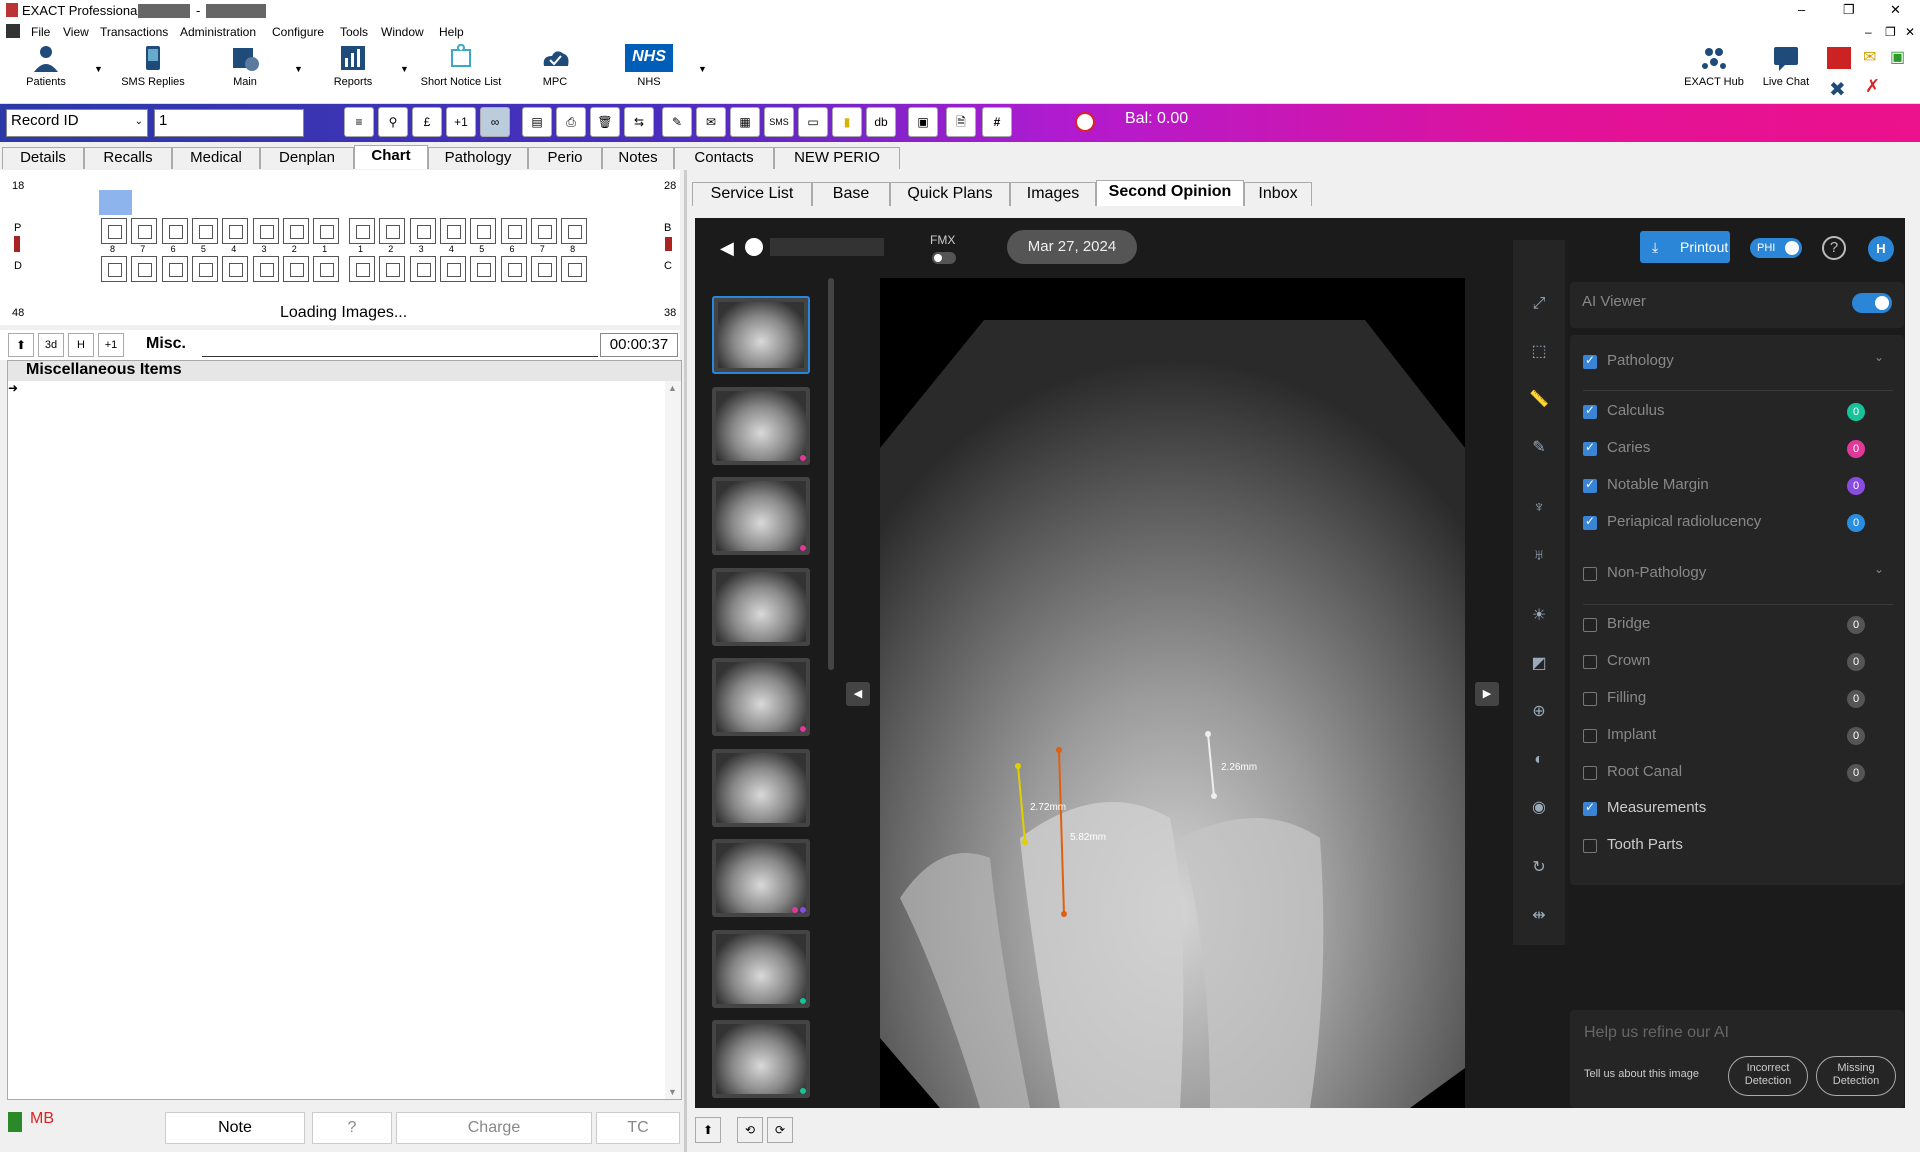 Image resolution: width=1920 pixels, height=1152 pixels. I want to click on help-icon: ?, so click(1834, 248).